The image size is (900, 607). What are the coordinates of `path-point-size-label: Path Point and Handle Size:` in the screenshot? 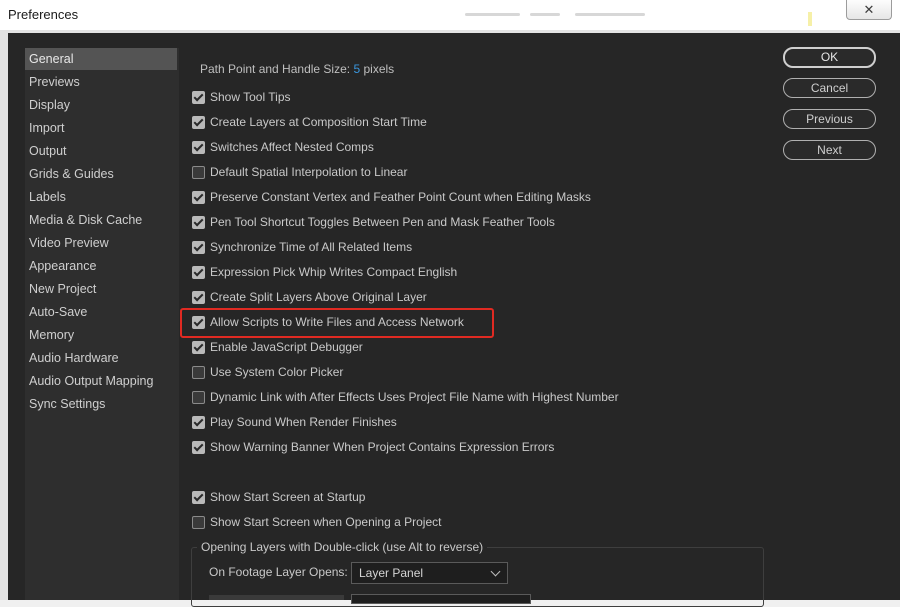 It's located at (275, 69).